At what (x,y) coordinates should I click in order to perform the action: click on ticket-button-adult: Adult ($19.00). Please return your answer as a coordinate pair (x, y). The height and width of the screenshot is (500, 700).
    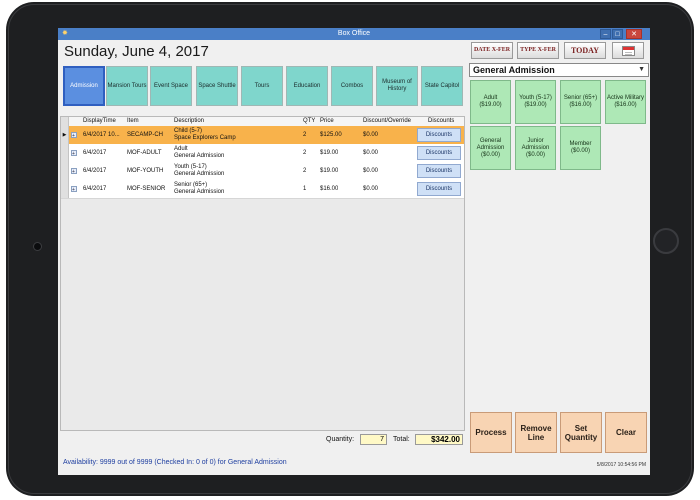
    Looking at the image, I should click on (490, 102).